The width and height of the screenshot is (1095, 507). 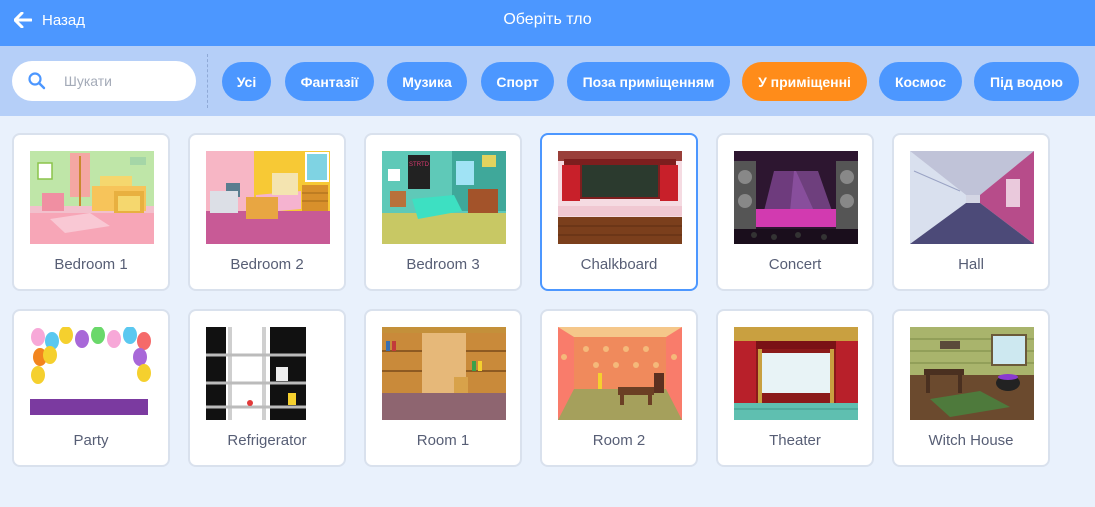 I want to click on backdrop-name: Party, so click(x=91, y=440).